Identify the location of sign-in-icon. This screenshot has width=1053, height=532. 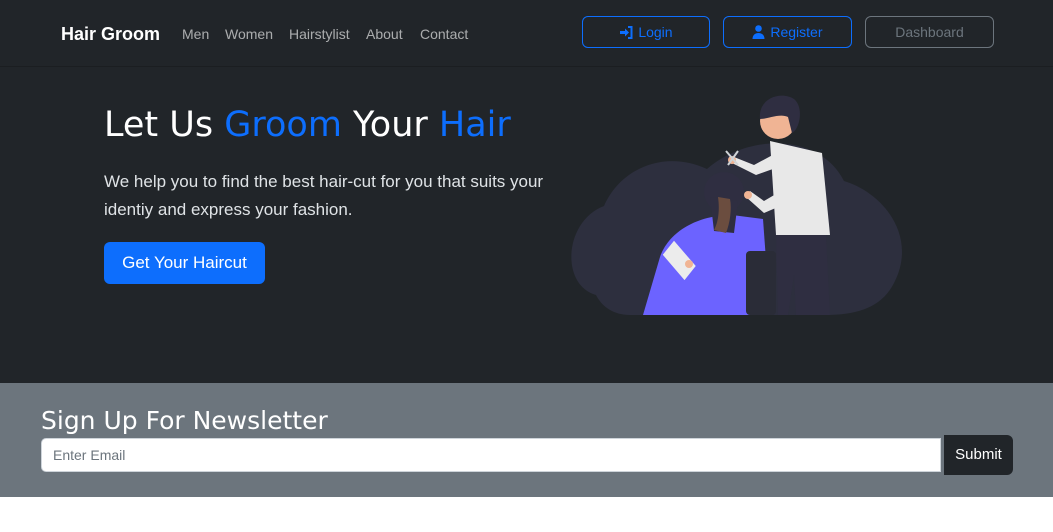
(628, 32).